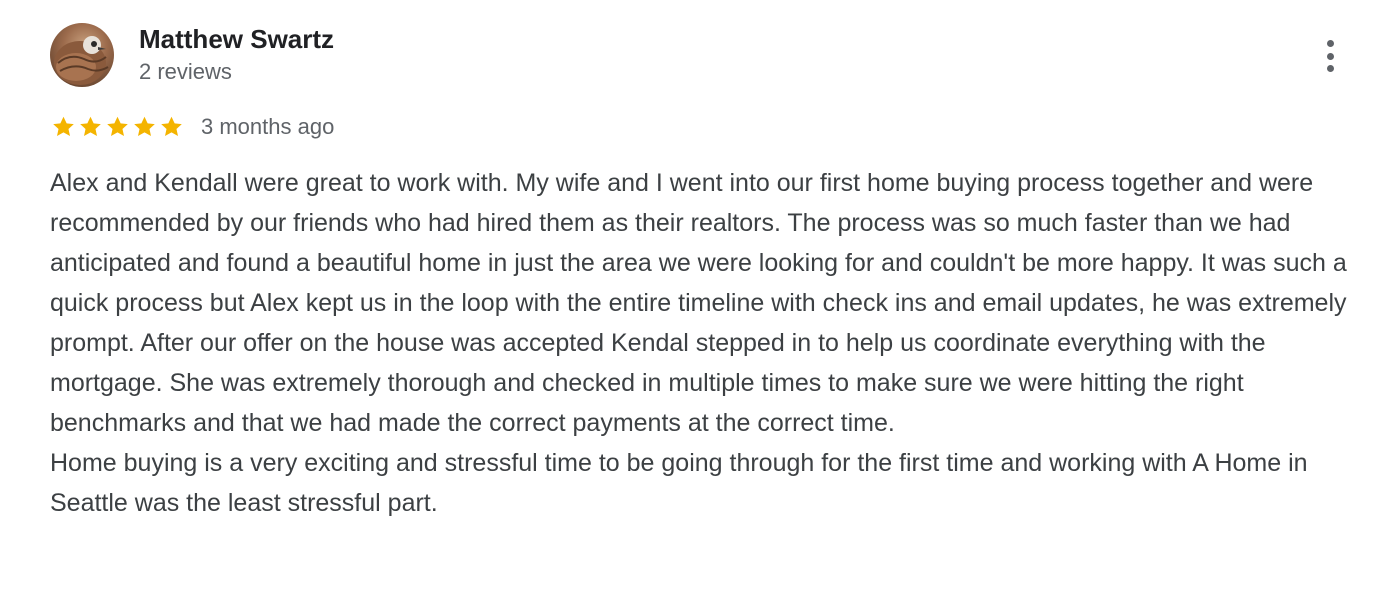 This screenshot has width=1386, height=594. Describe the element at coordinates (236, 39) in the screenshot. I see `reviewer-name: Matthew Swartz` at that location.